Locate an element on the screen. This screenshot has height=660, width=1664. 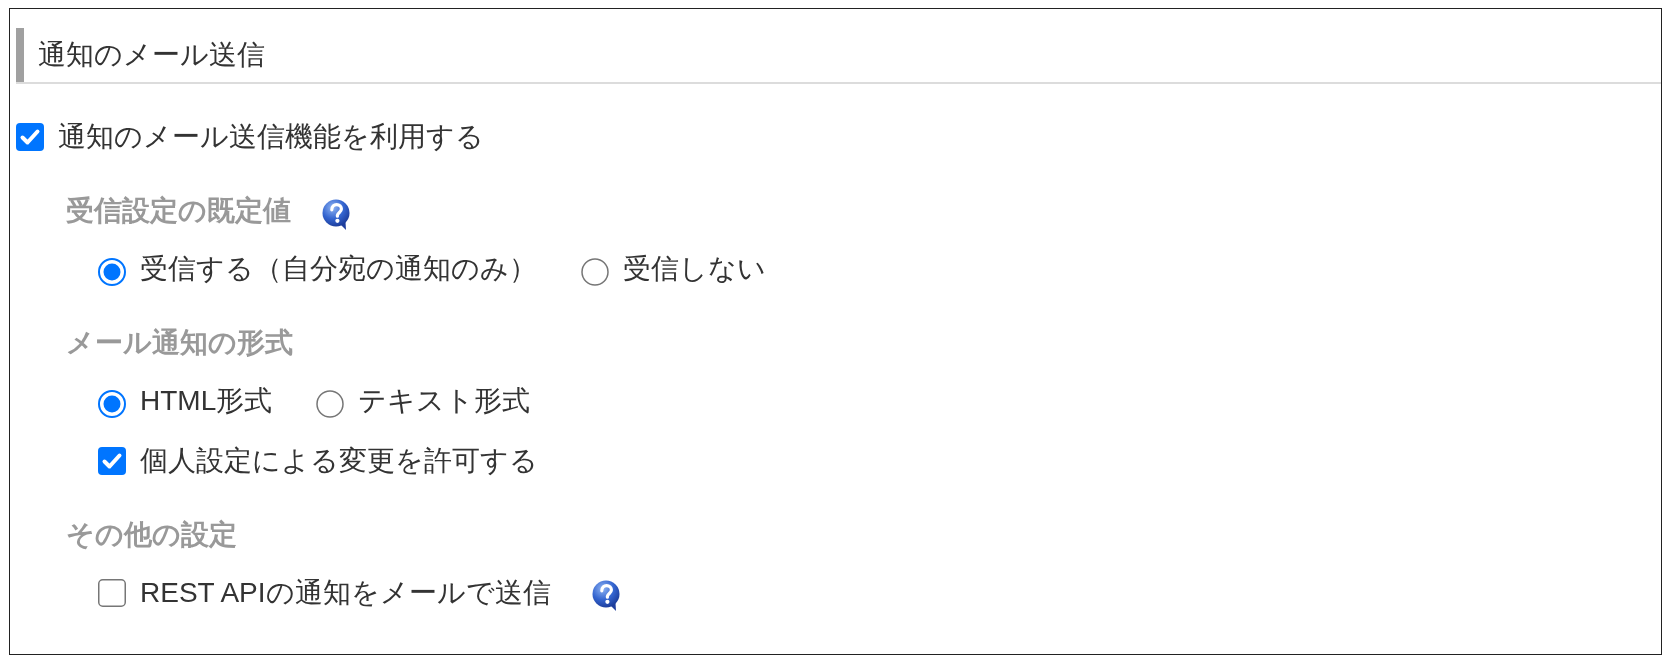
checkbox-label: 個人設定による変更を許可する is located at coordinates (339, 461).